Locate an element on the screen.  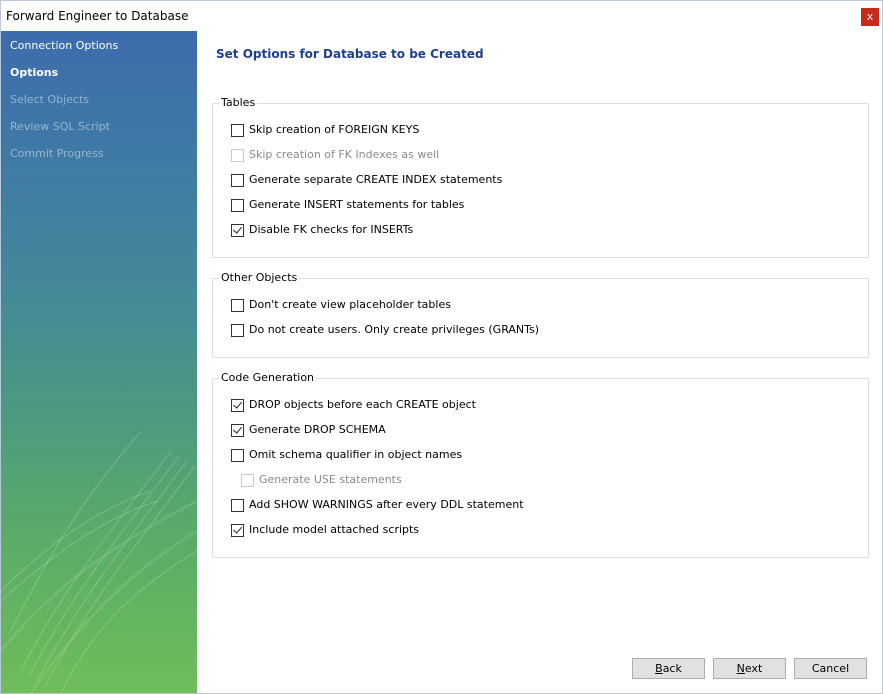
back-button: Back is located at coordinates (668, 668).